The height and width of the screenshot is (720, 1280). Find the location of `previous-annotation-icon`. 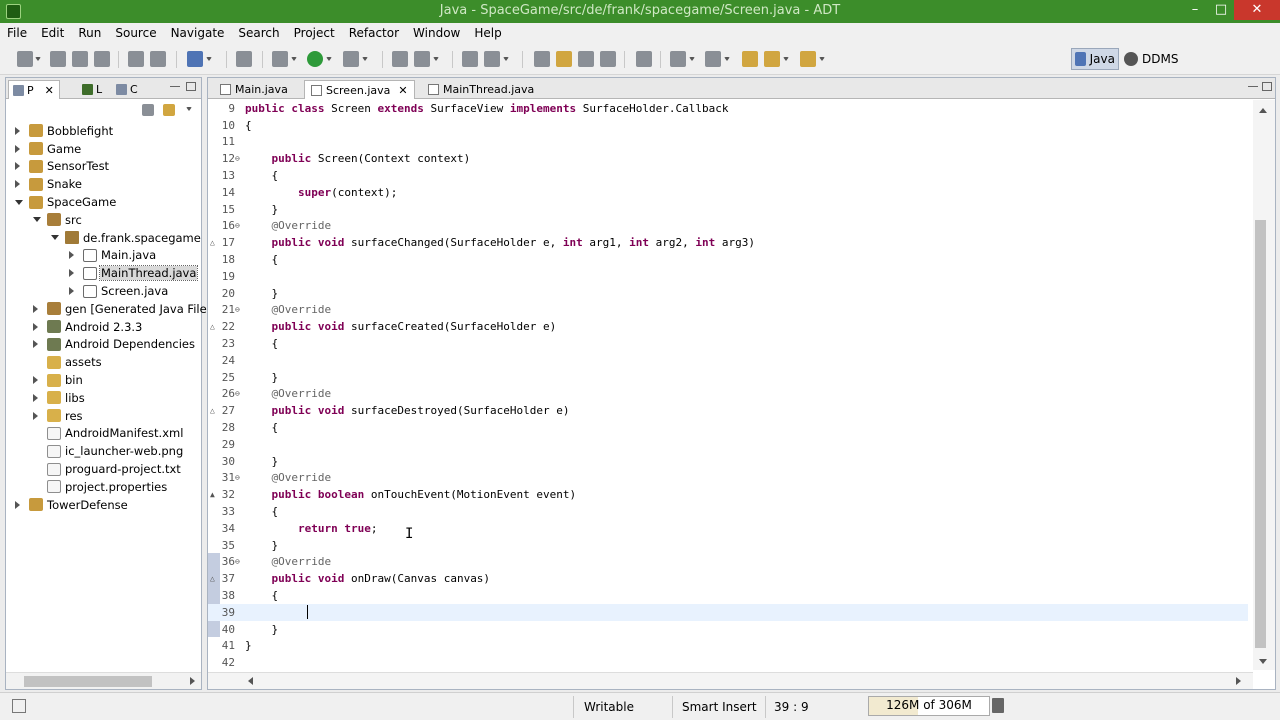

previous-annotation-icon is located at coordinates (713, 59).